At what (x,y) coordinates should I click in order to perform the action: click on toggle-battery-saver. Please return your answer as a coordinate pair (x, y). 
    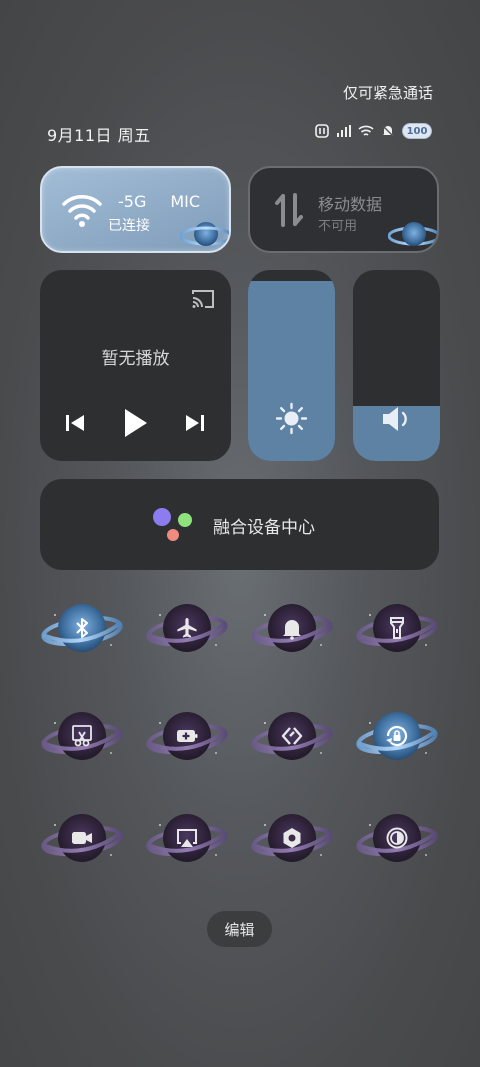
    Looking at the image, I should click on (187, 737).